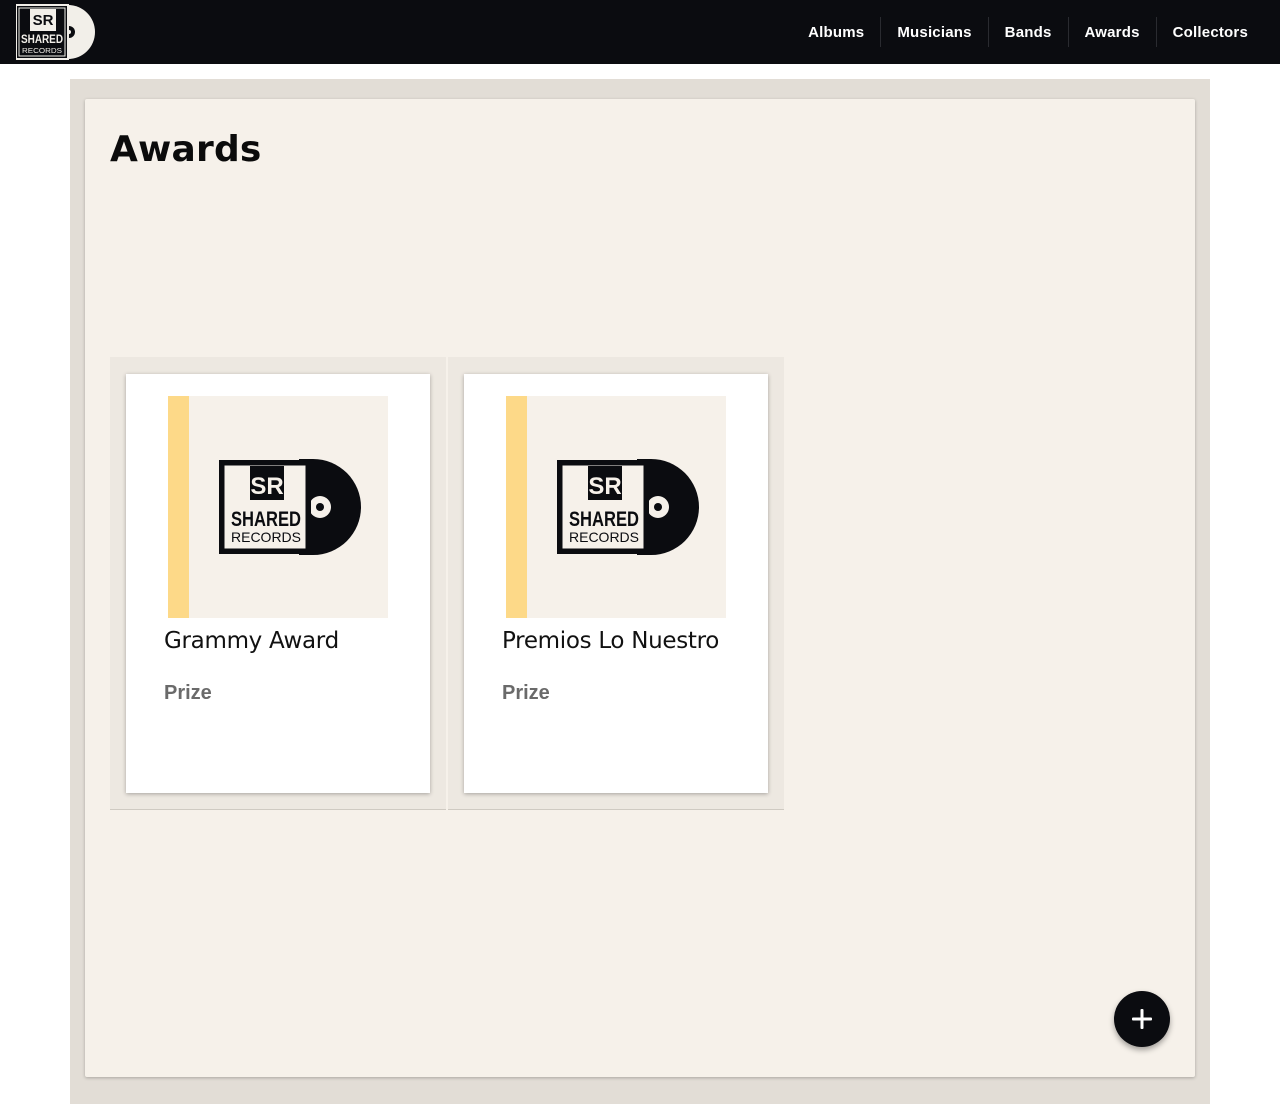 The width and height of the screenshot is (1280, 1104). I want to click on nav-bands: Bands, so click(1028, 32).